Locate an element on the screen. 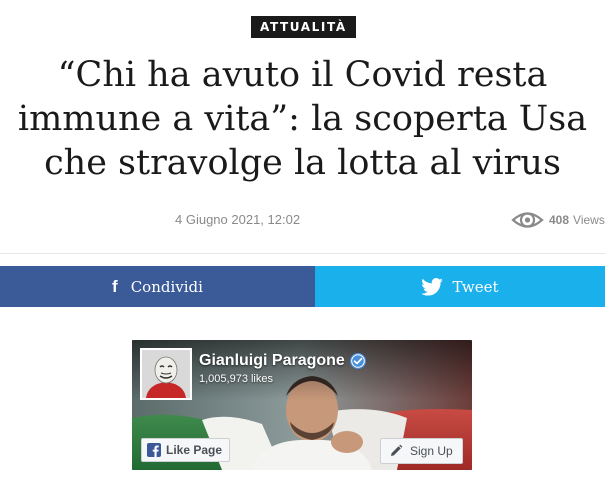 The width and height of the screenshot is (605, 496). view-counter: 408 Views is located at coordinates (558, 220).